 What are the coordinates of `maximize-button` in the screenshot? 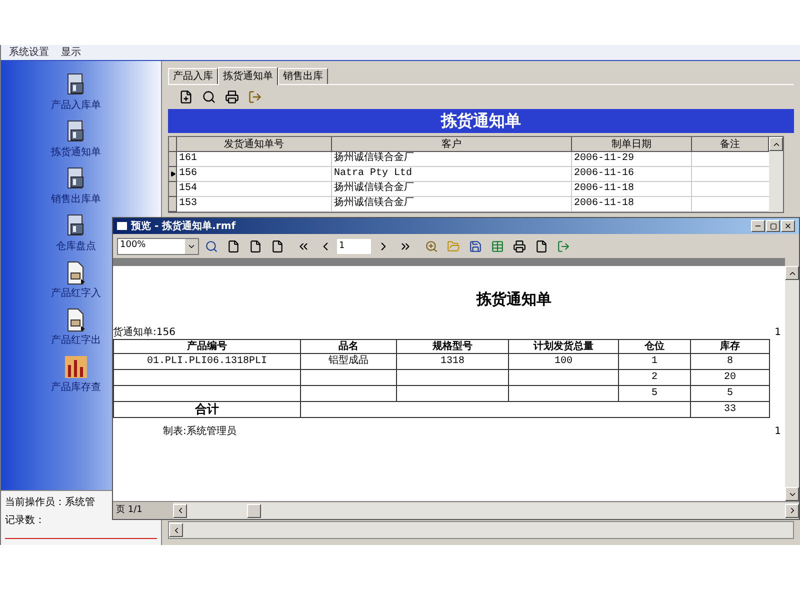 It's located at (773, 226).